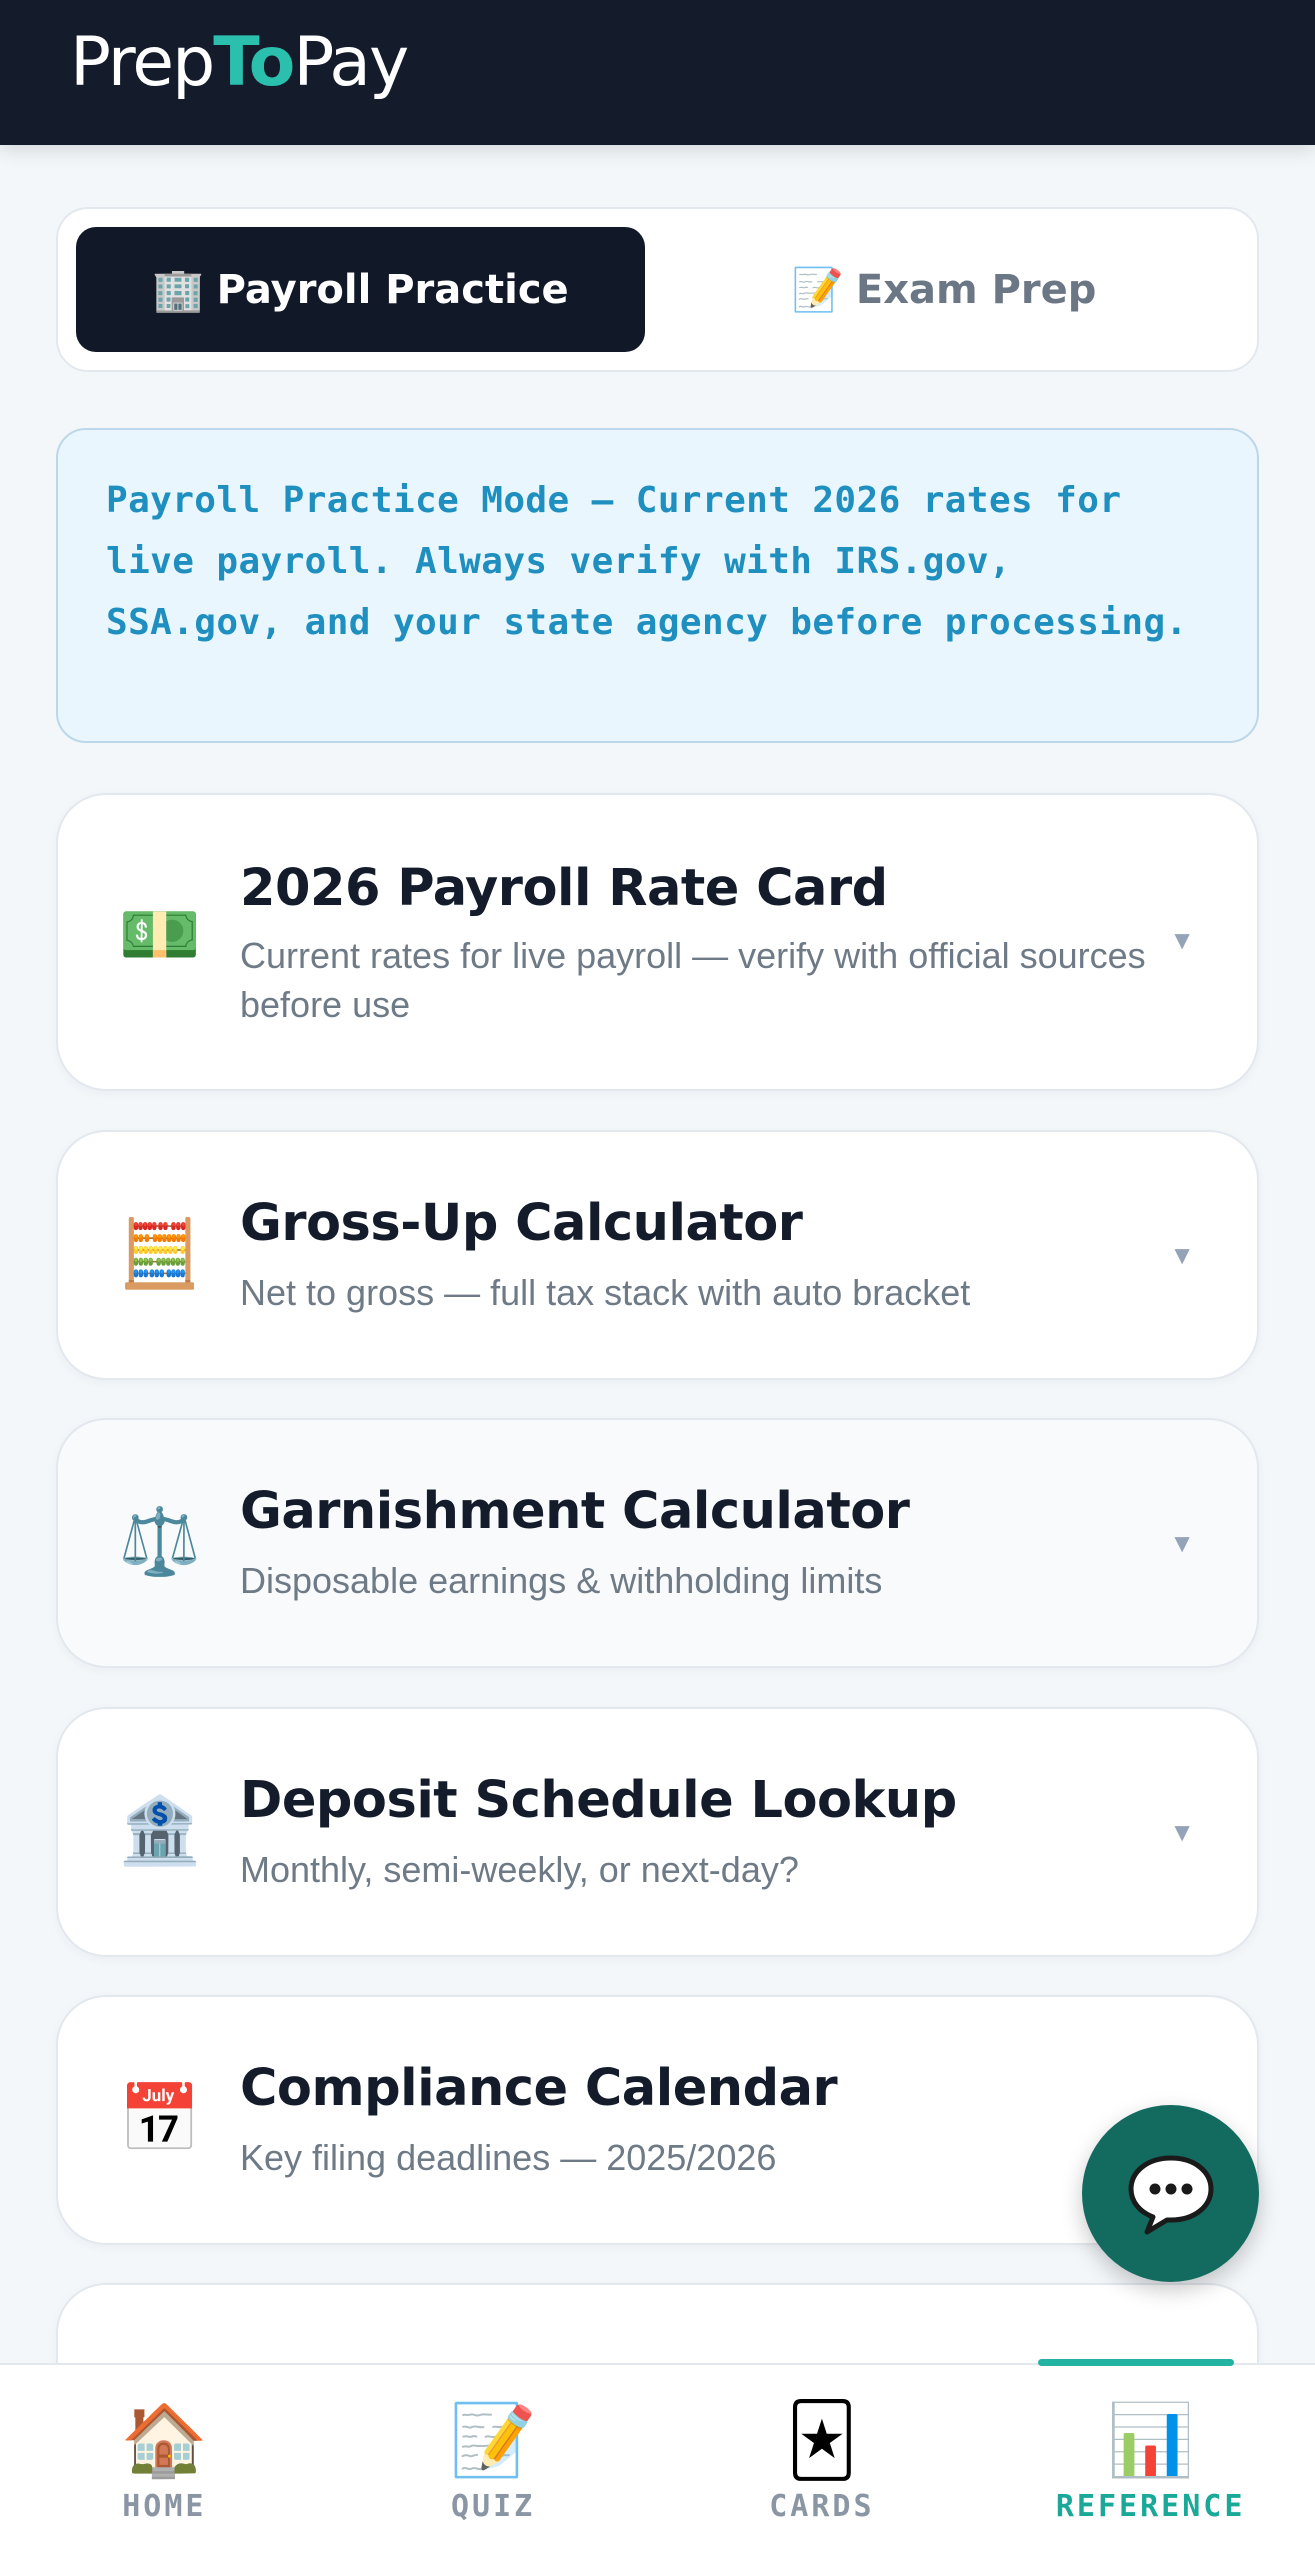 This screenshot has width=1315, height=2560. What do you see at coordinates (822, 2506) in the screenshot?
I see `nav-label: CARDS` at bounding box center [822, 2506].